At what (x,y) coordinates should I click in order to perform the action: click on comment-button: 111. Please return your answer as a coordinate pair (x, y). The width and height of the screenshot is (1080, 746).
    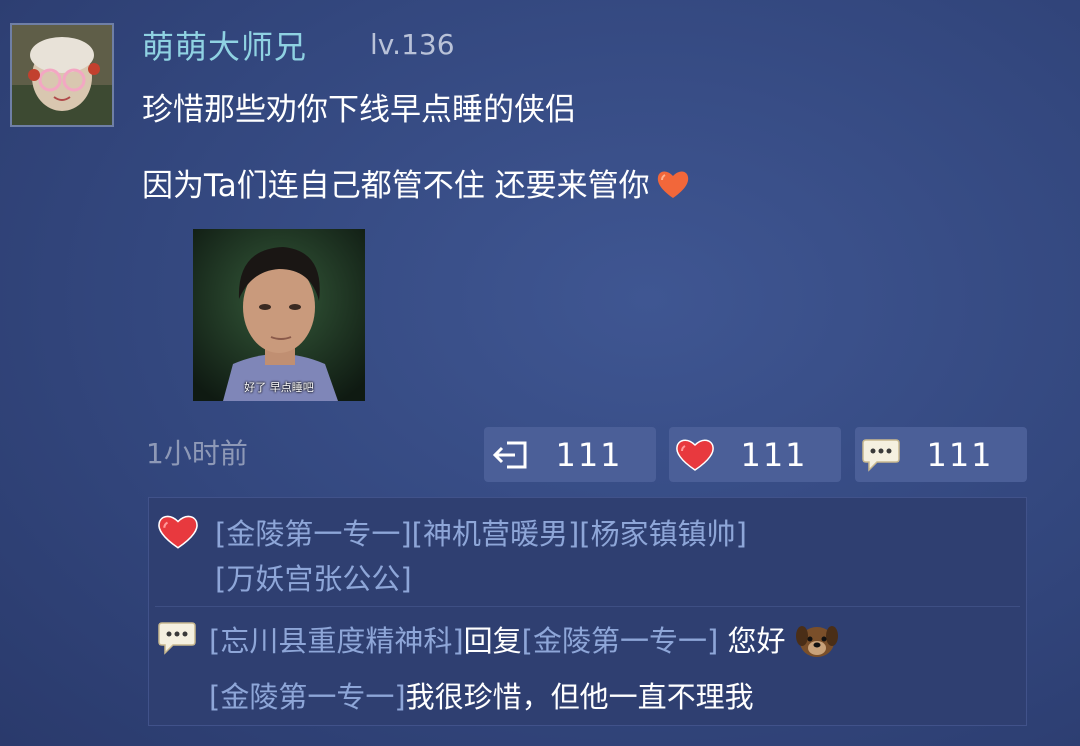
    Looking at the image, I should click on (941, 454).